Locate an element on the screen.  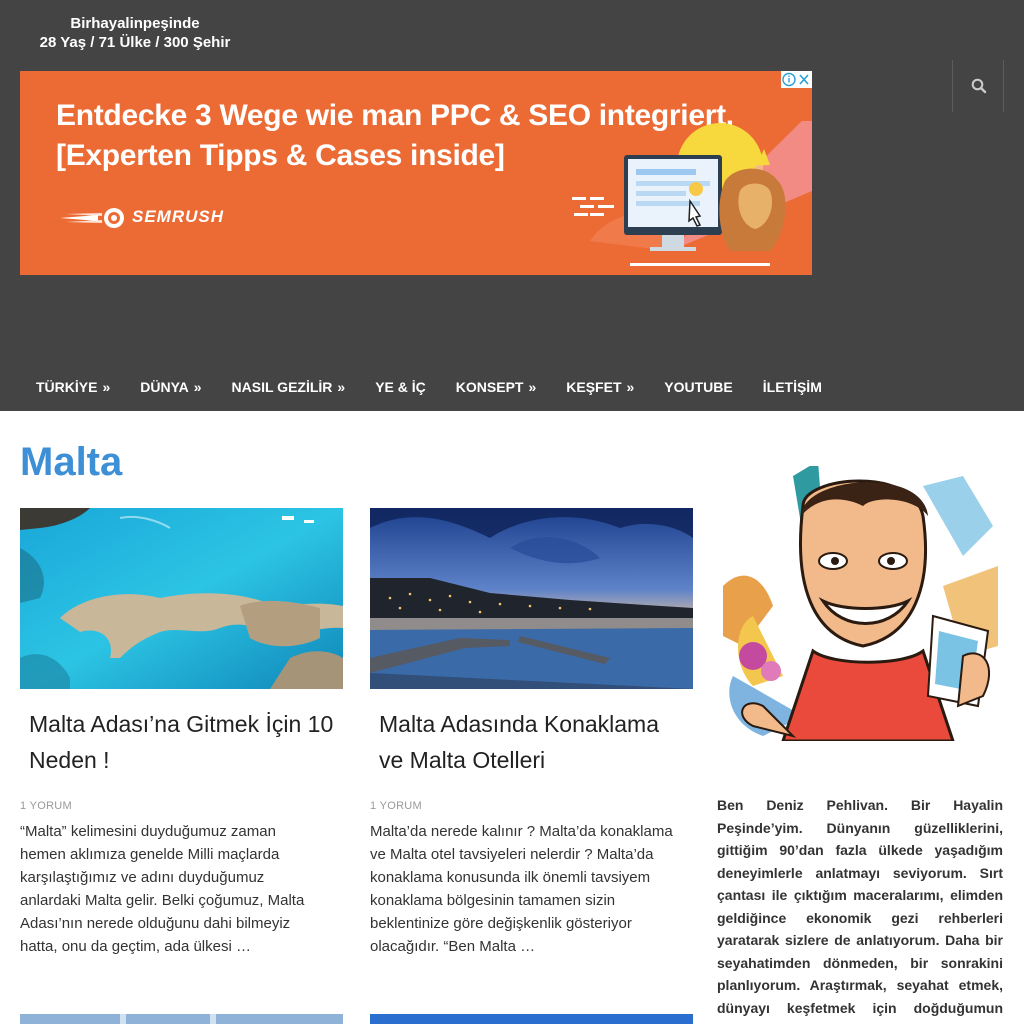
nav-item-turkiye: TÜRKİYE» is located at coordinates (73, 387).